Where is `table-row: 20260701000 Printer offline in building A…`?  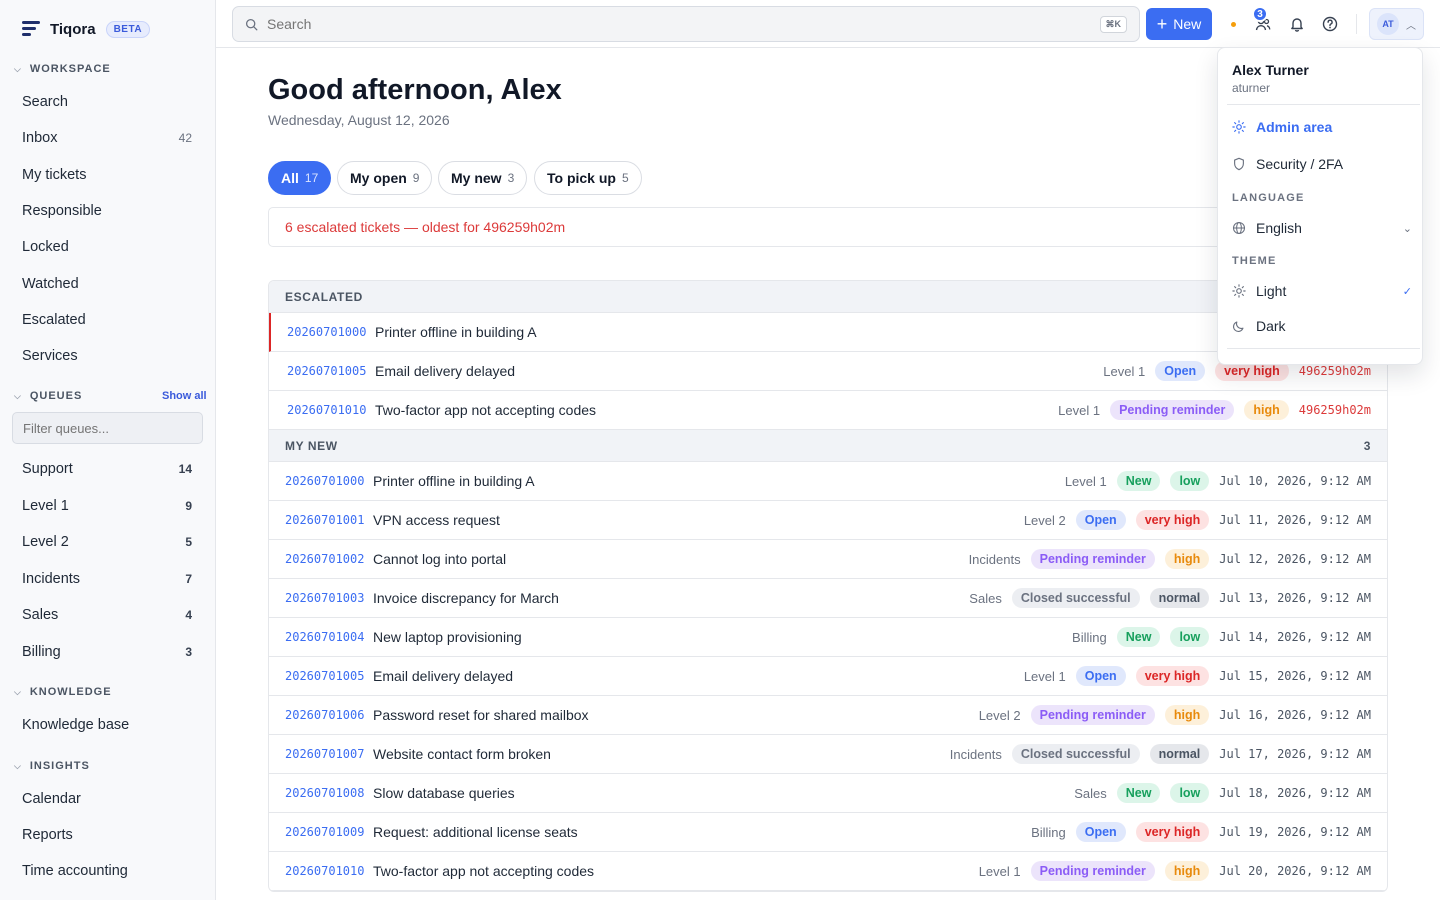
table-row: 20260701000 Printer offline in building A… is located at coordinates (828, 481).